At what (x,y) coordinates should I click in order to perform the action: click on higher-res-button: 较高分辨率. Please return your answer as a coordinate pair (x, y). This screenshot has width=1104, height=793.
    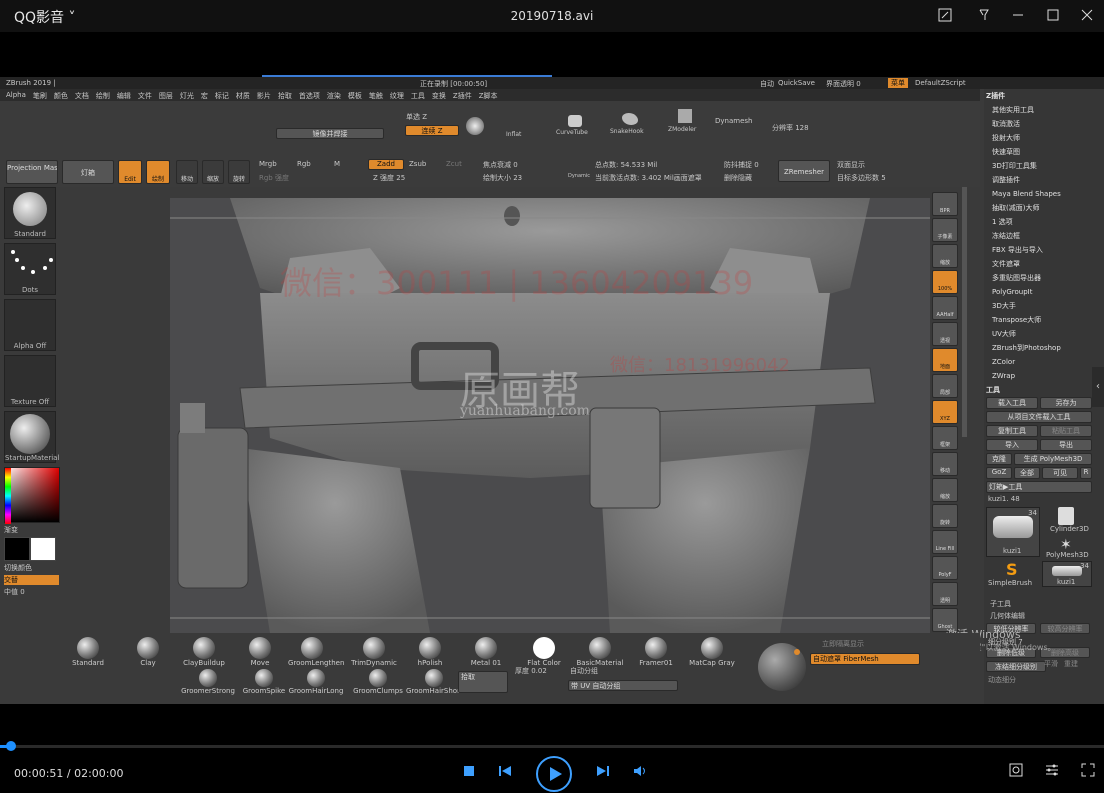
    Looking at the image, I should click on (1065, 628).